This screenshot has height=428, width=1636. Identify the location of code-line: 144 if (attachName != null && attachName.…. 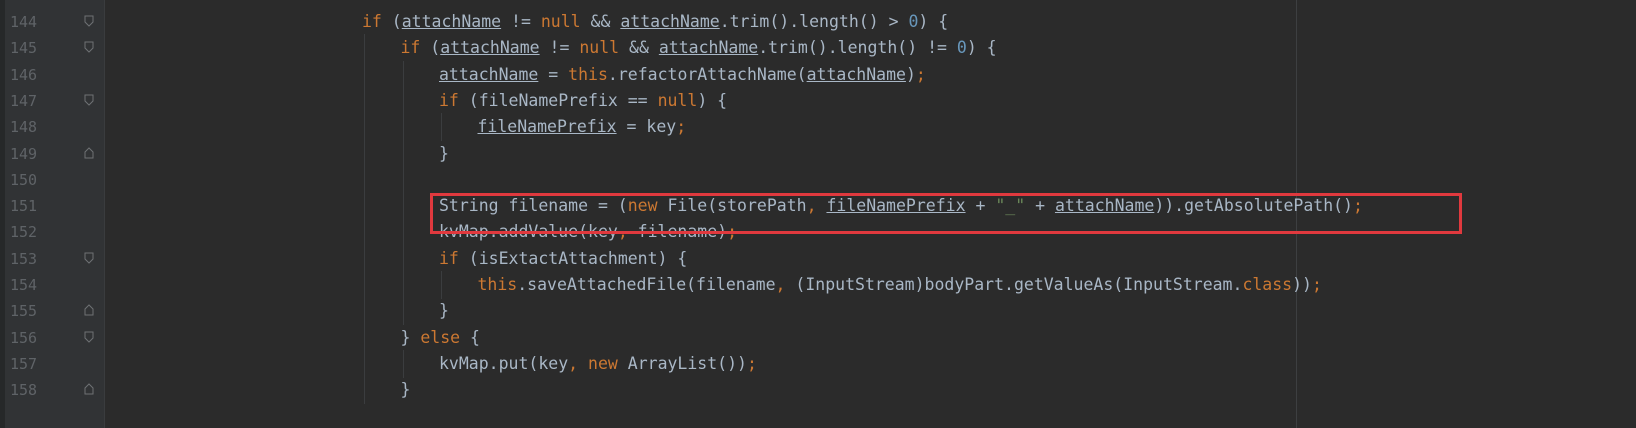
(818, 22).